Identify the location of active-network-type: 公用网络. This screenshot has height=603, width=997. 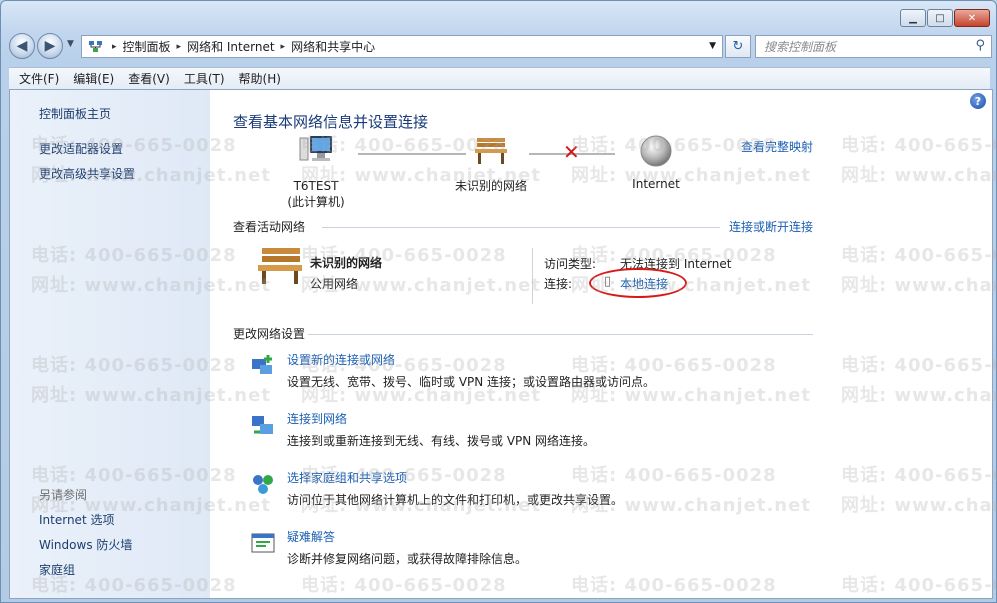
(334, 283).